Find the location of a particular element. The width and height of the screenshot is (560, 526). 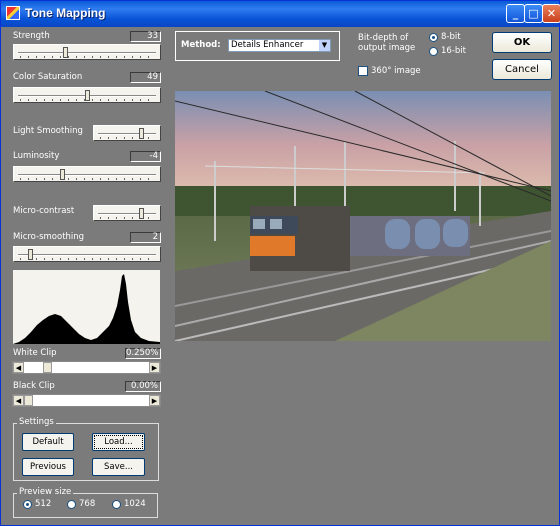

preview-size-title: Preview size is located at coordinates (45, 492).